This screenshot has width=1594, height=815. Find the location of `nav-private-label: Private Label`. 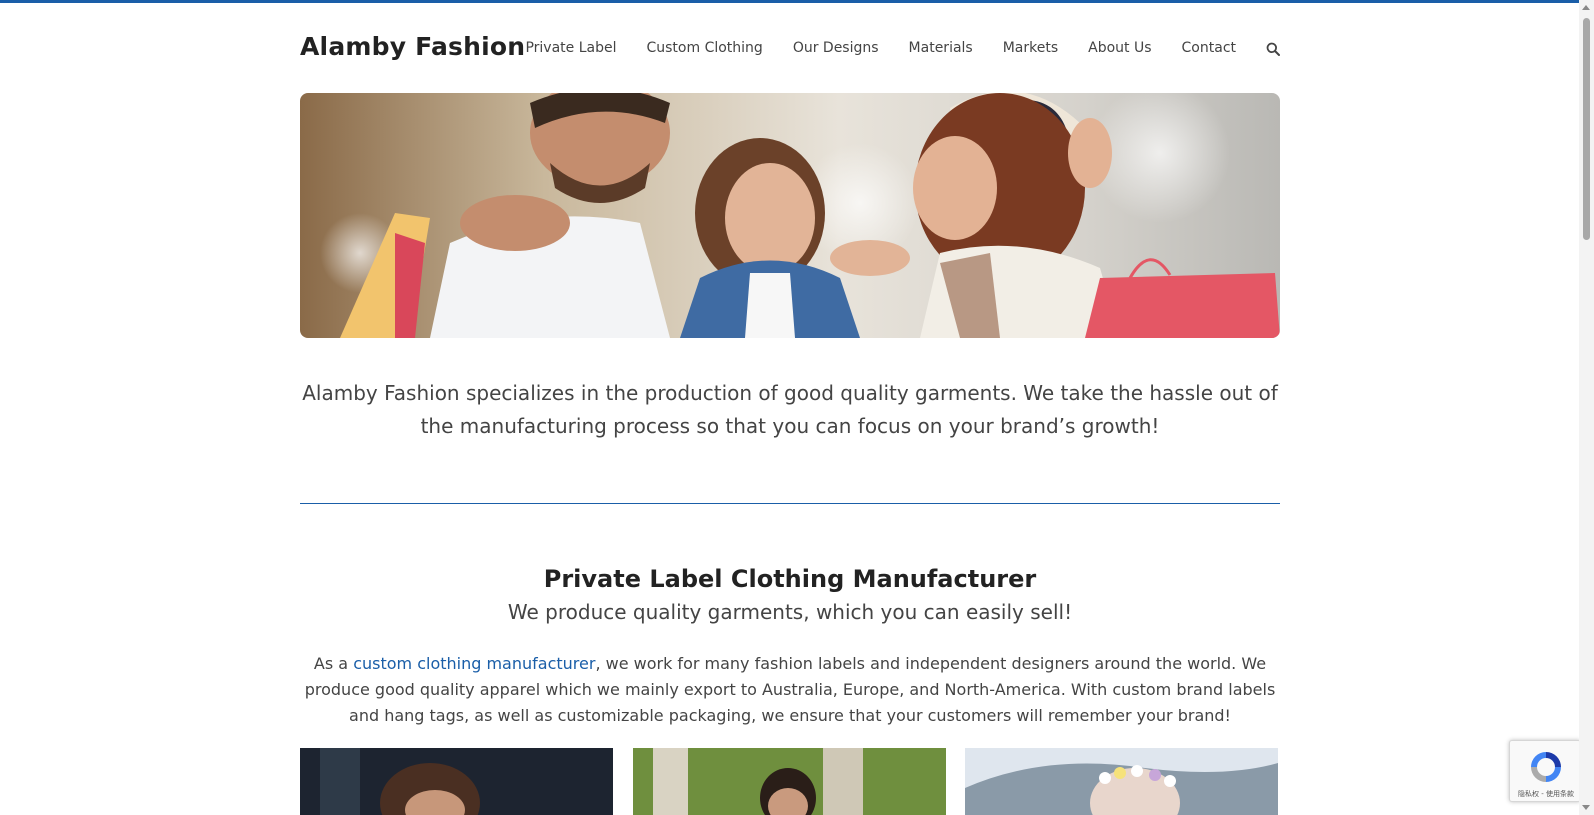

nav-private-label: Private Label is located at coordinates (570, 48).